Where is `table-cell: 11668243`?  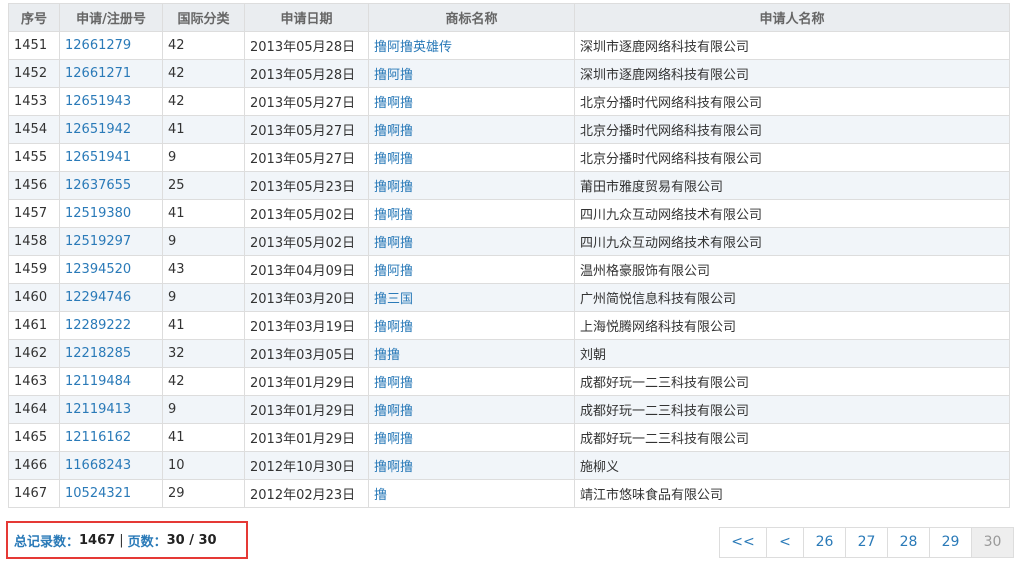
table-cell: 11668243 is located at coordinates (111, 465).